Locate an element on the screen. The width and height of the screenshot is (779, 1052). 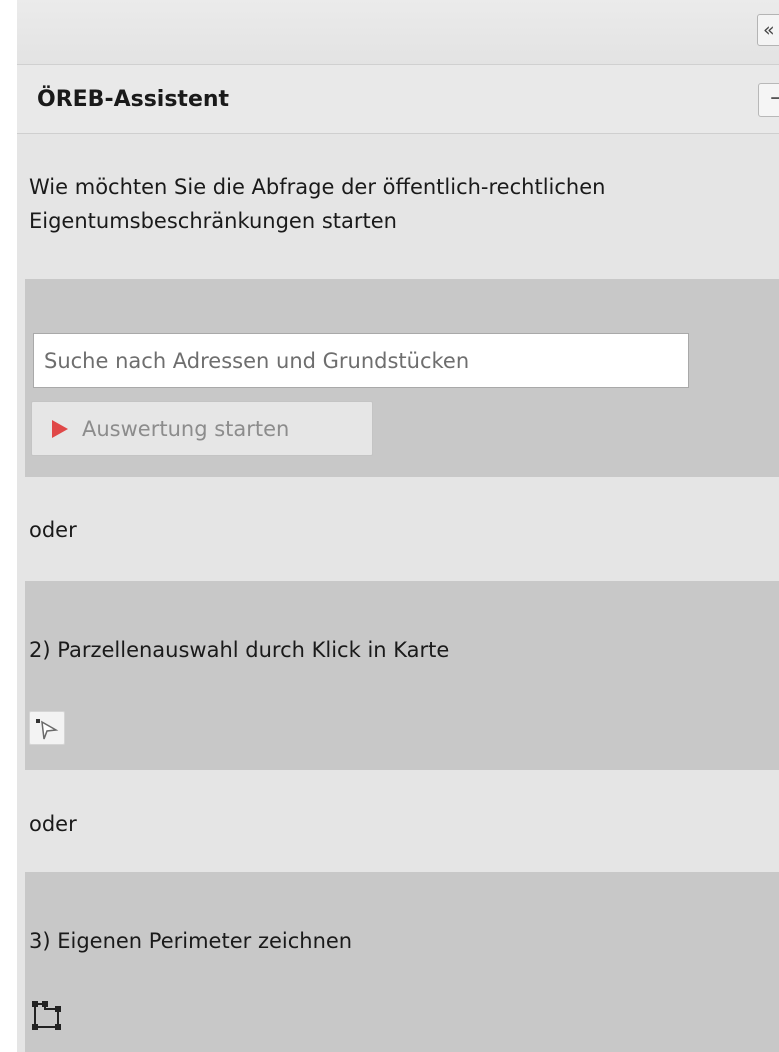
collapse-panel-button: « is located at coordinates (768, 30).